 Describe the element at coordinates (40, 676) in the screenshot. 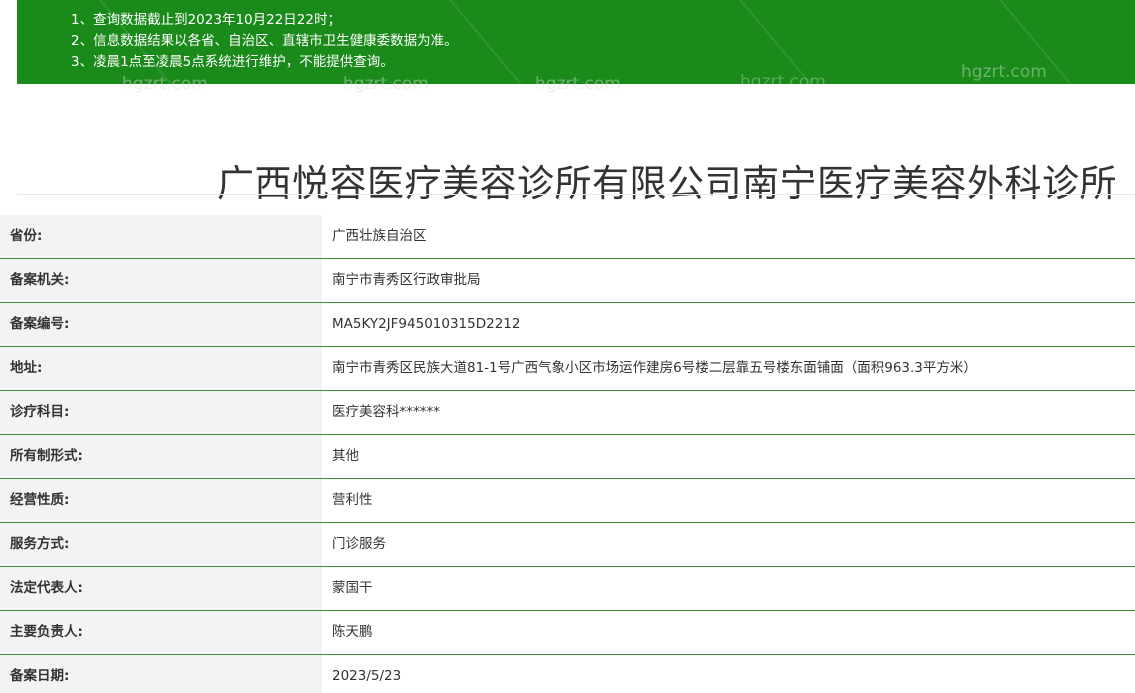

I see `row-label: 备案日期:` at that location.